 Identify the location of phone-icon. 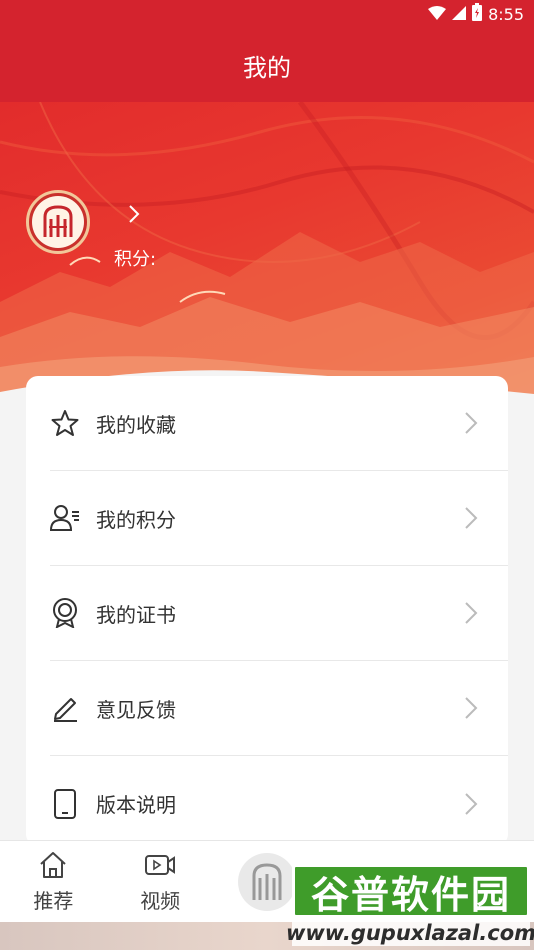
(65, 803).